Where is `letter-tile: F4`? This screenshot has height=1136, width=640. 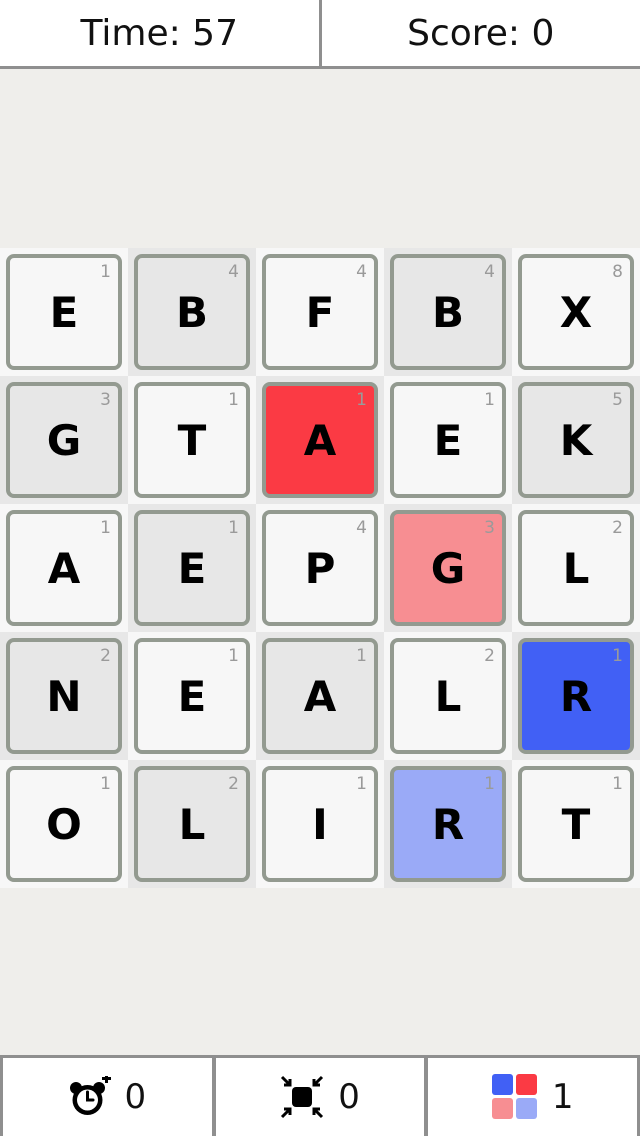 letter-tile: F4 is located at coordinates (320, 312).